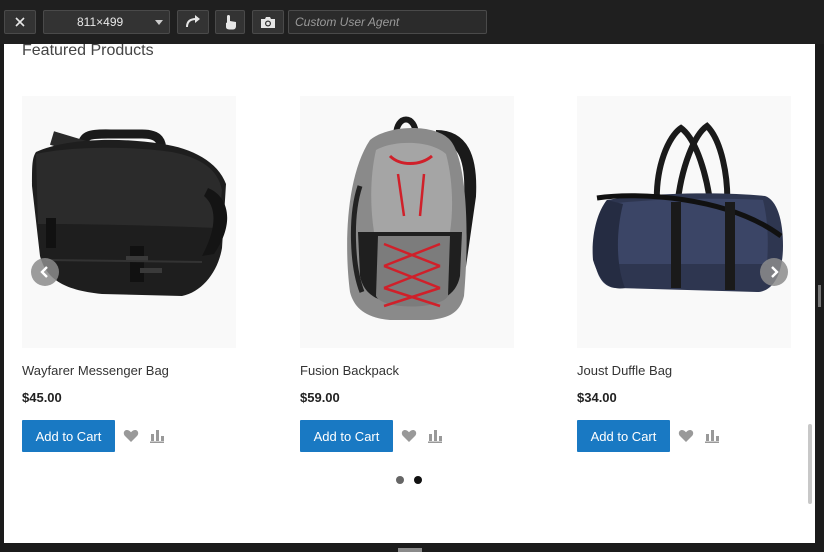 The image size is (824, 552). I want to click on product-image-backpack, so click(407, 222).